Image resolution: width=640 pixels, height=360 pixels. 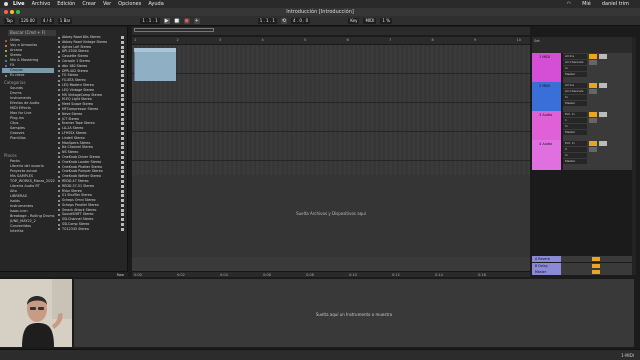 I want to click on stop-icon: ■, so click(x=176, y=20).